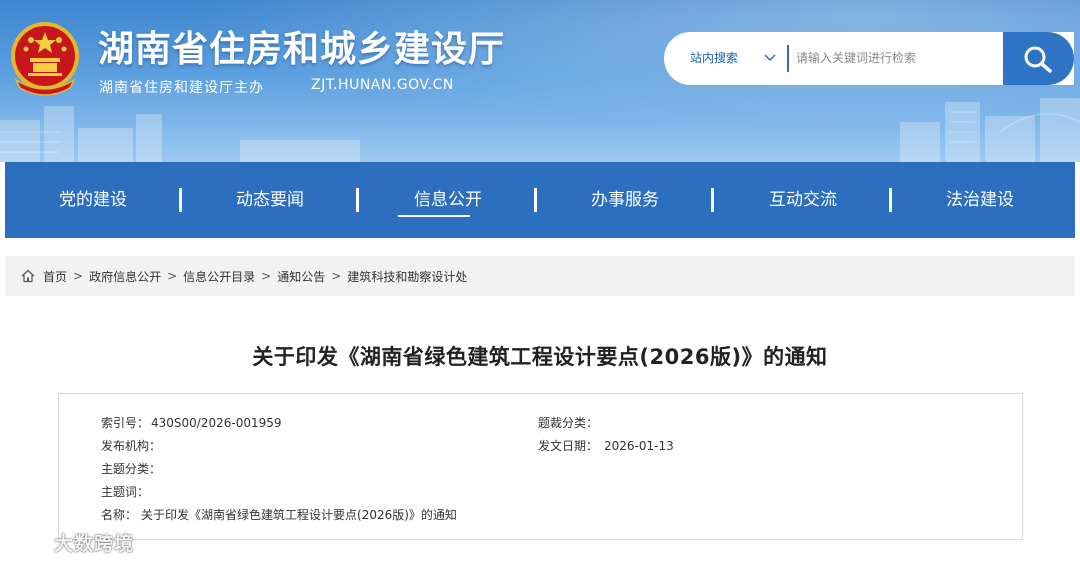 This screenshot has height=561, width=1080. Describe the element at coordinates (125, 423) in the screenshot. I see `meta-index-label: 索引号：` at that location.